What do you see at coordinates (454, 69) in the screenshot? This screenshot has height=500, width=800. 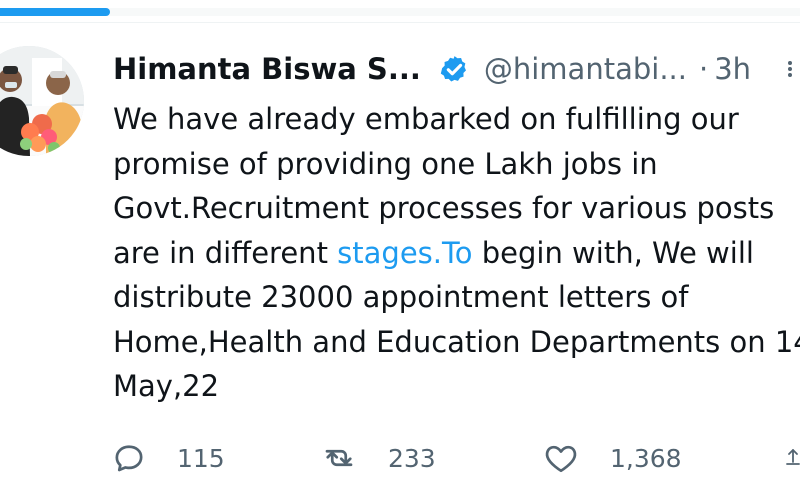 I see `verified-badge-icon` at bounding box center [454, 69].